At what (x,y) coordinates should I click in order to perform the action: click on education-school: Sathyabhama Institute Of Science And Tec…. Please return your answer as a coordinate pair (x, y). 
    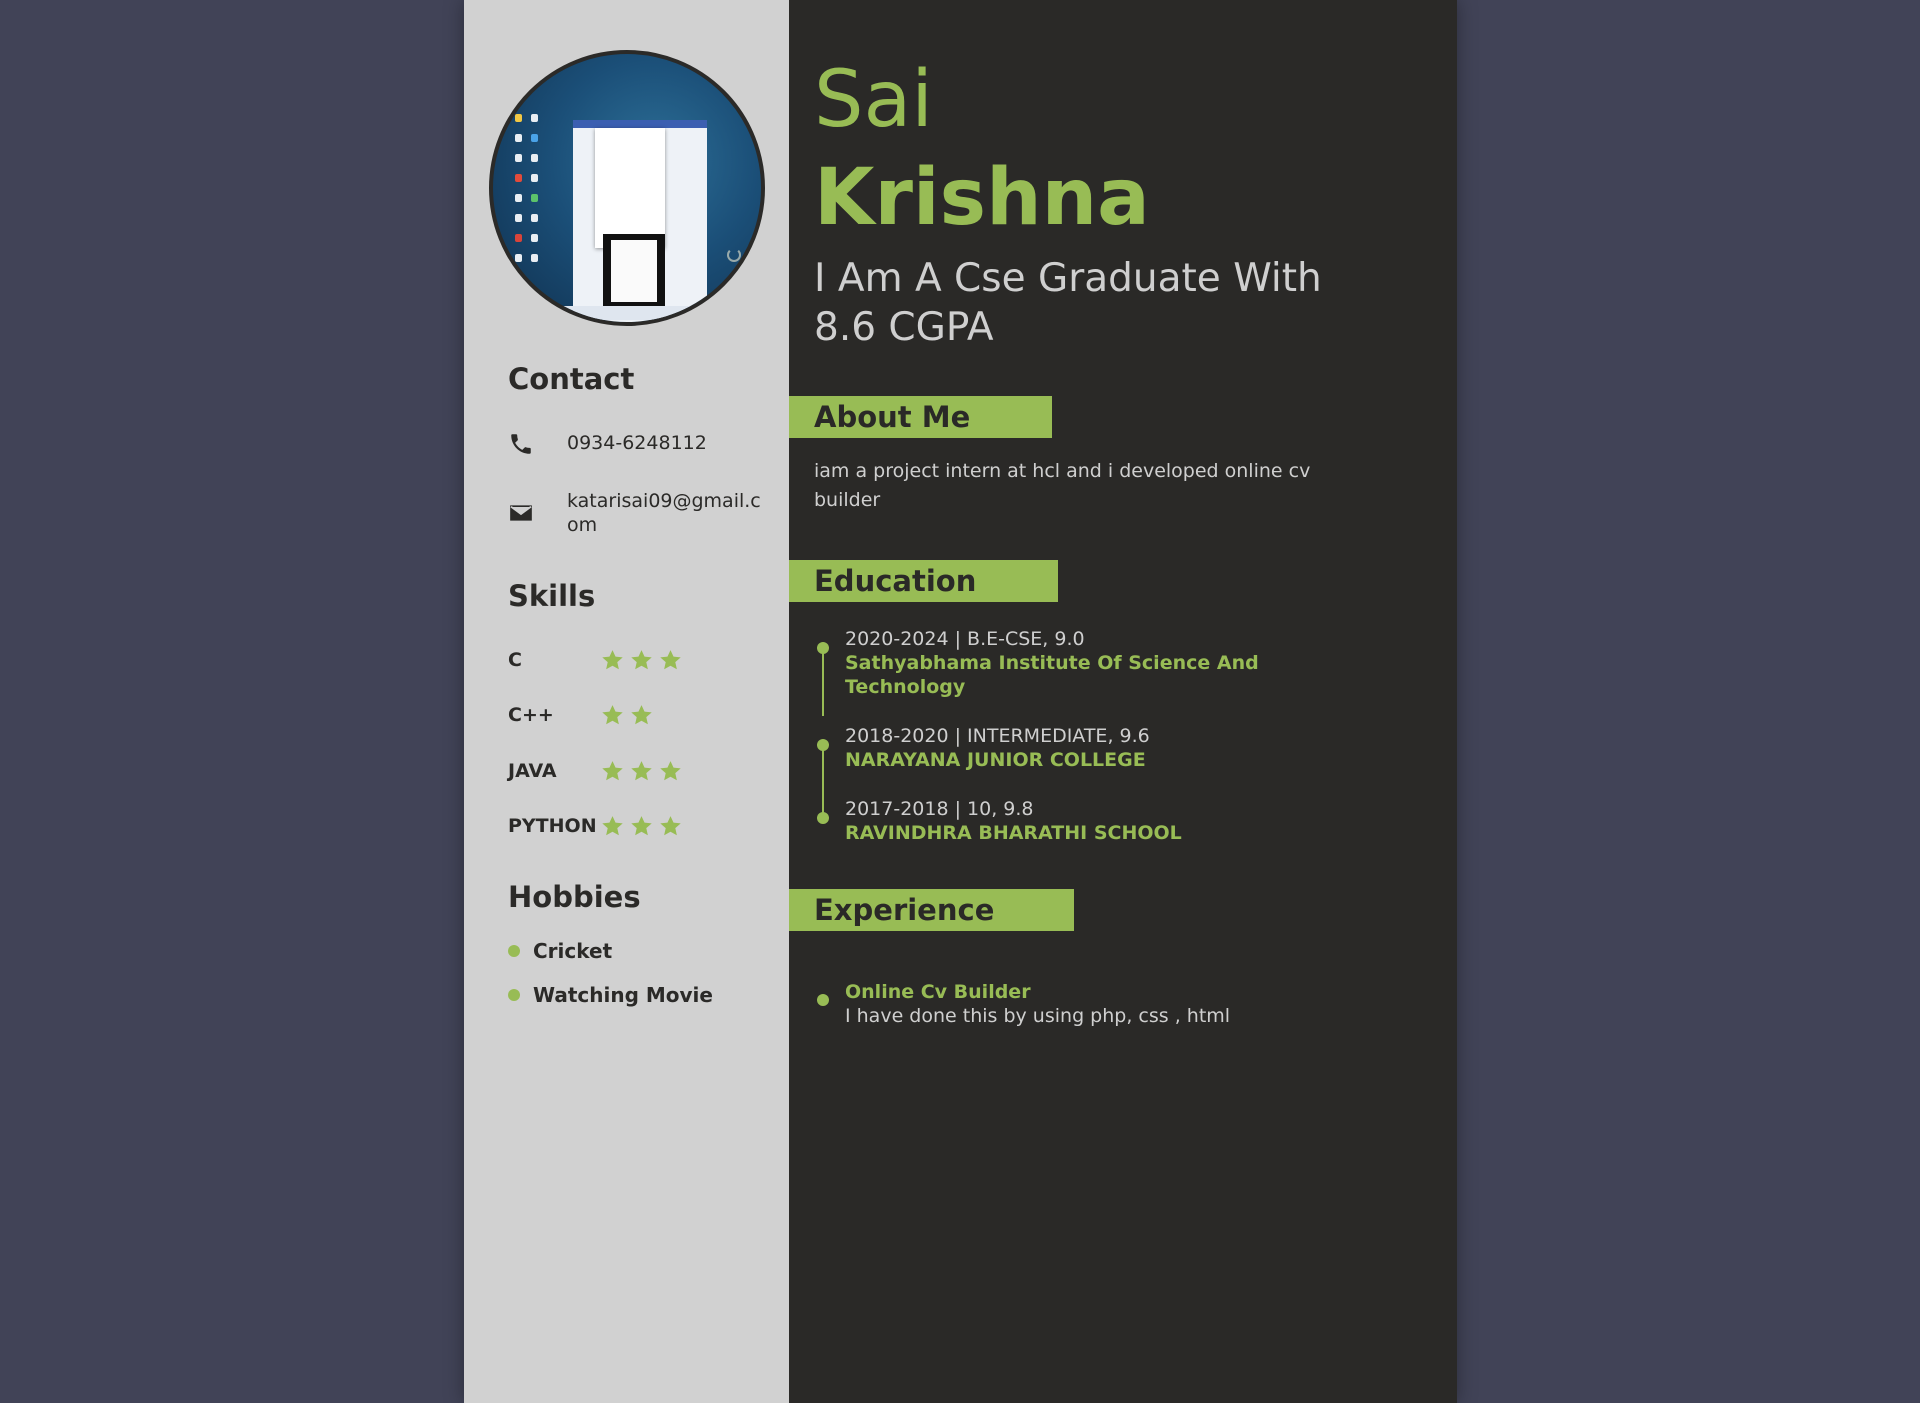
    Looking at the image, I should click on (1052, 675).